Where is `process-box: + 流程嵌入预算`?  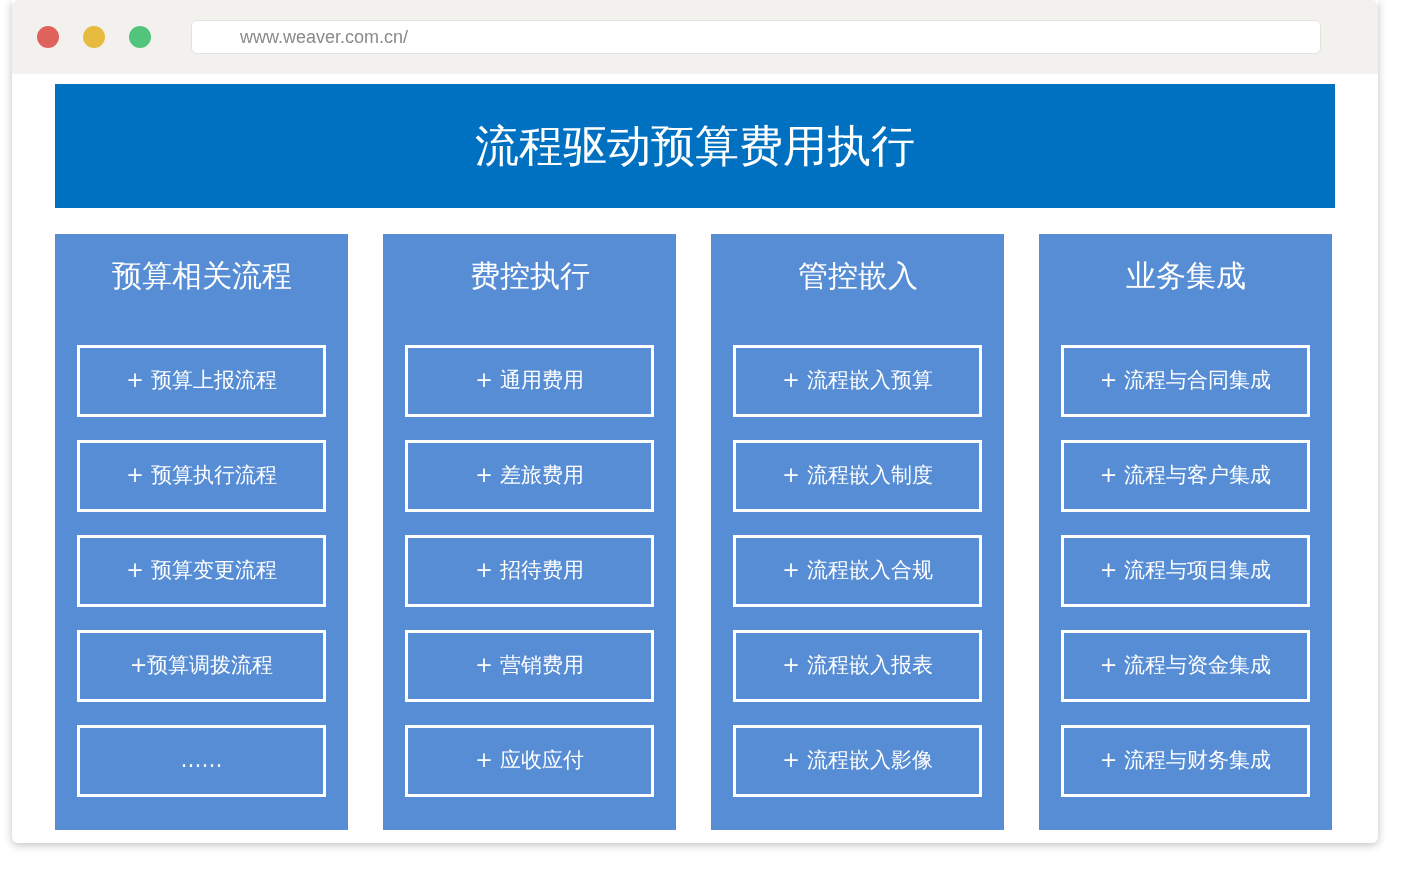 process-box: + 流程嵌入预算 is located at coordinates (857, 381).